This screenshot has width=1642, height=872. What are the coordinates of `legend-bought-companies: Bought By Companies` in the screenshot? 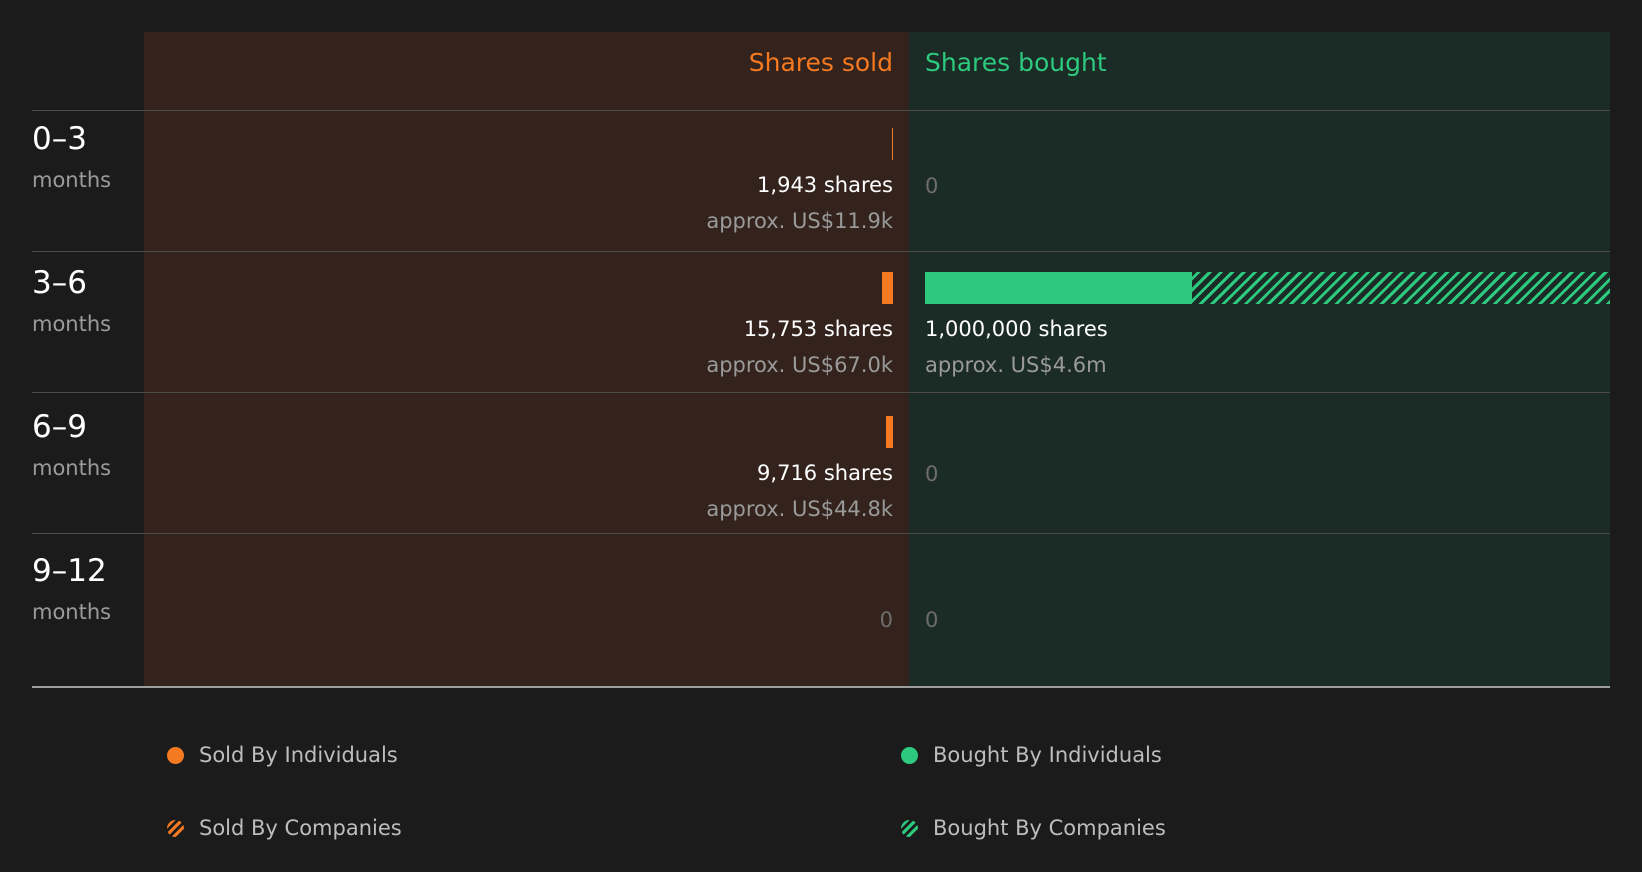 It's located at (1033, 828).